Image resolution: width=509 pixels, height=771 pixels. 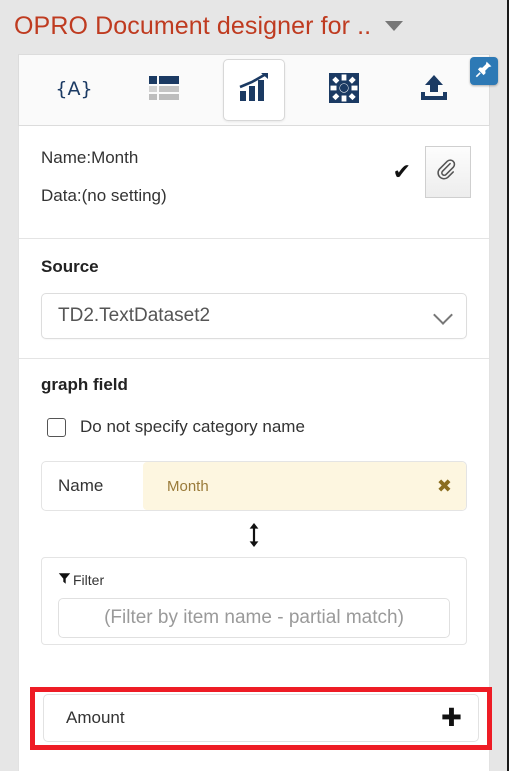 I want to click on source-card: Source TD2.TextDataset2, so click(x=254, y=299).